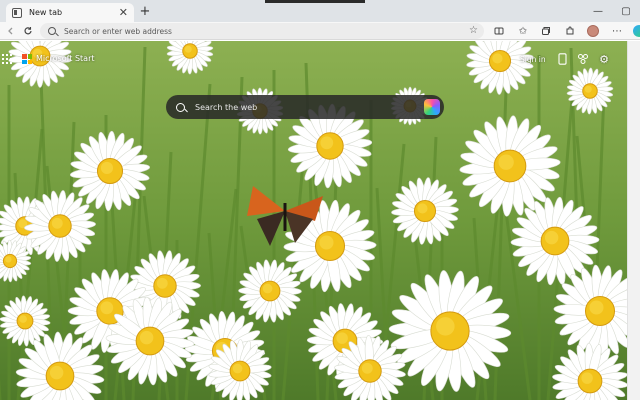  What do you see at coordinates (598, 11) in the screenshot?
I see `minimize-button: —` at bounding box center [598, 11].